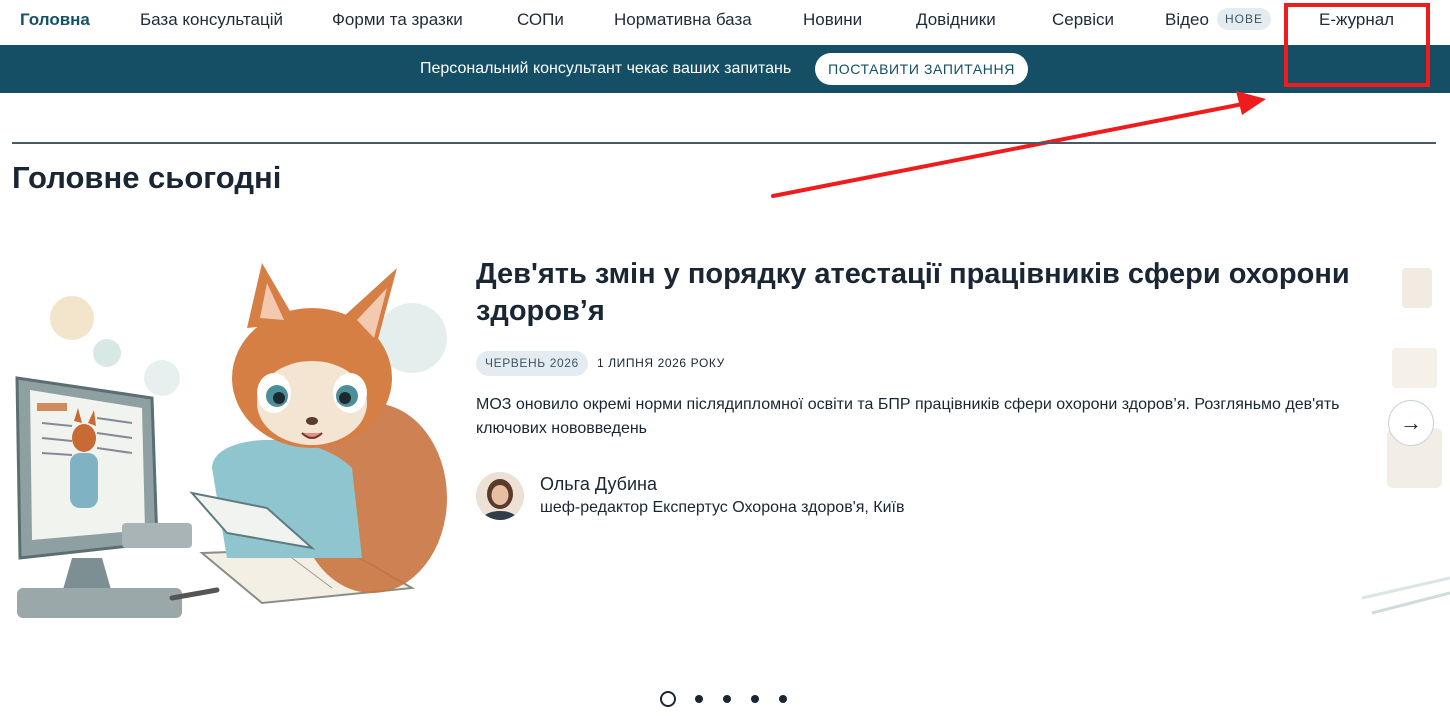 This screenshot has height=723, width=1450. What do you see at coordinates (598, 484) in the screenshot?
I see `author-name: Ольга Дубина` at bounding box center [598, 484].